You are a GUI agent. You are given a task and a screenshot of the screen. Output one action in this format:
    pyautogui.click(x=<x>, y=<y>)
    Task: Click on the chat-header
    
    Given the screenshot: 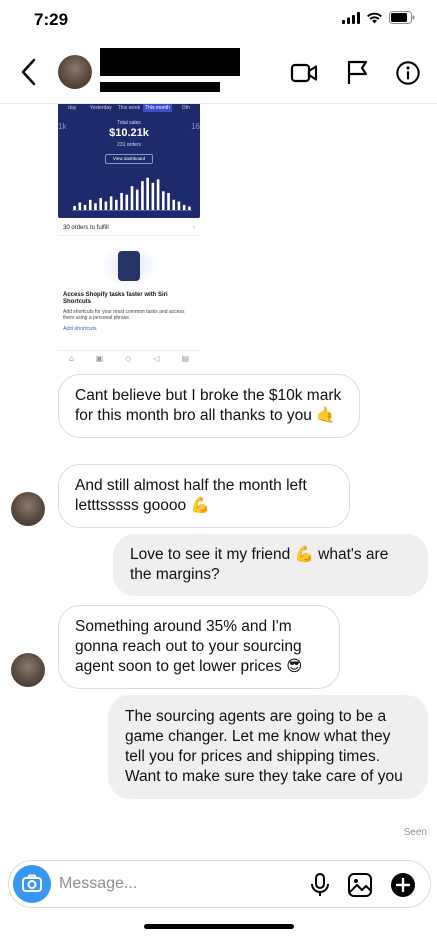 What is the action you would take?
    pyautogui.click(x=218, y=72)
    